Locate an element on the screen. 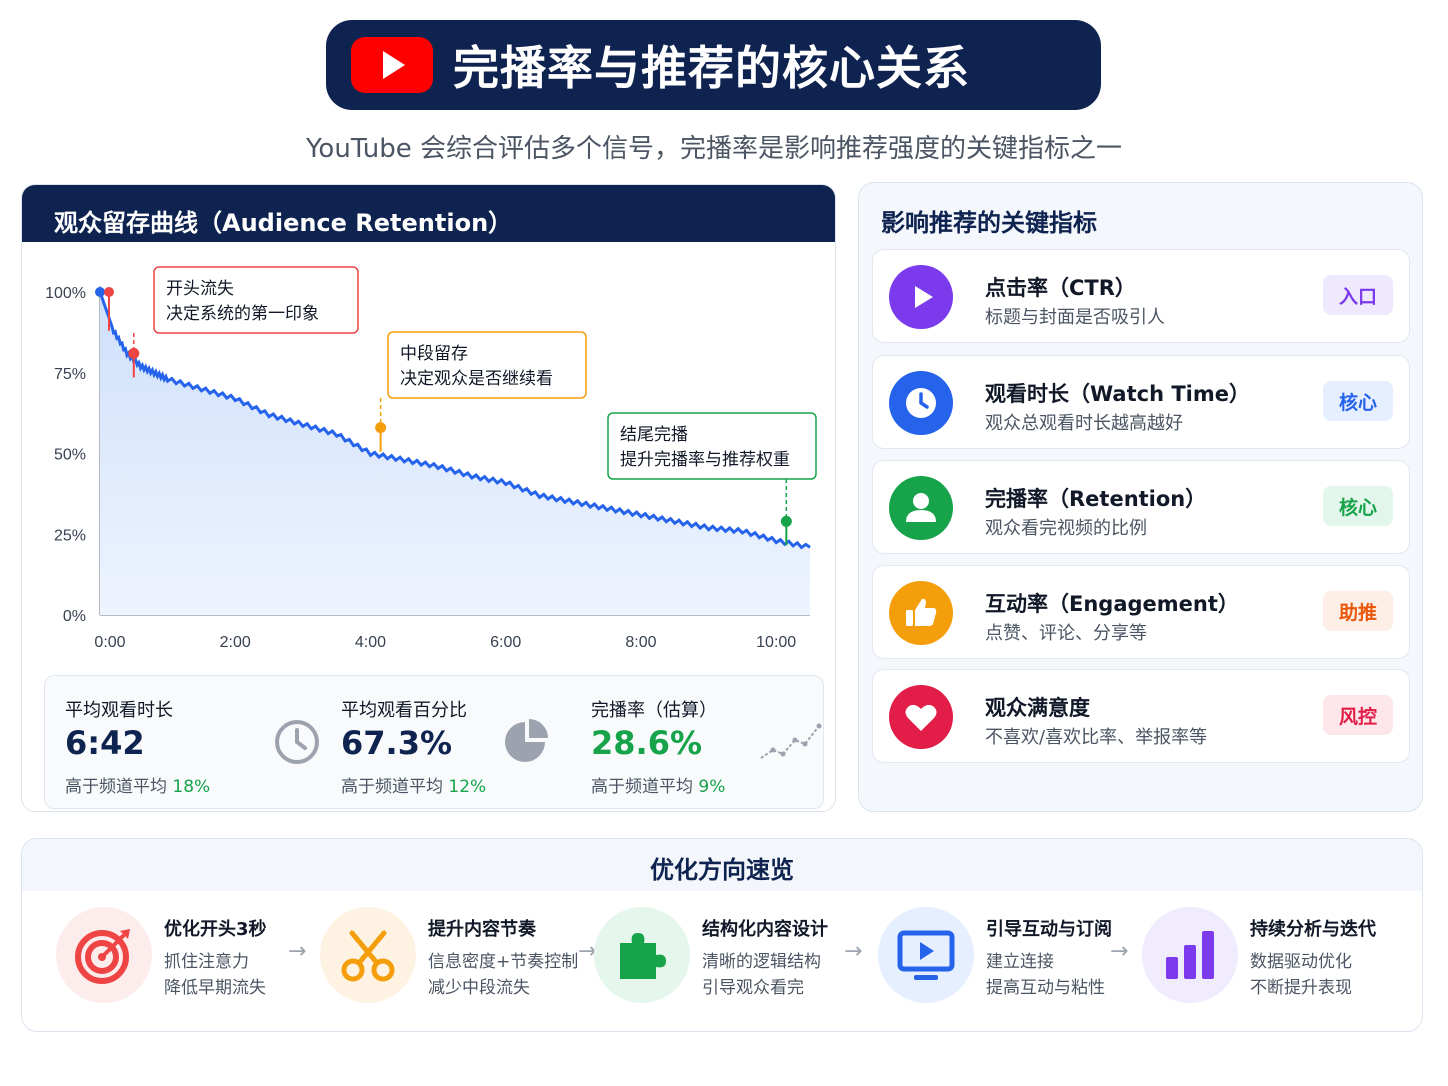  step-line: 提高互动与粘性 is located at coordinates (1045, 988).